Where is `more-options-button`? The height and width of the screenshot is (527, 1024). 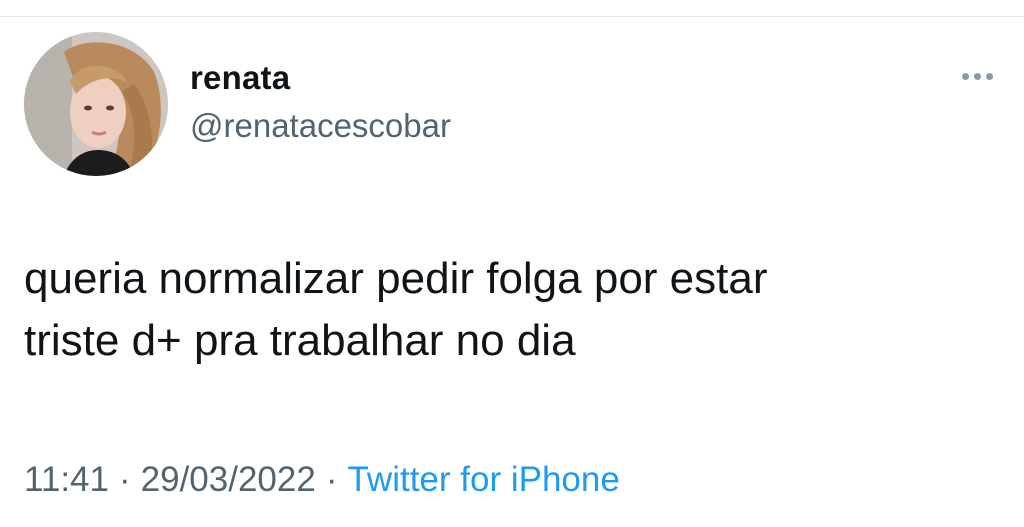
more-options-button is located at coordinates (977, 76).